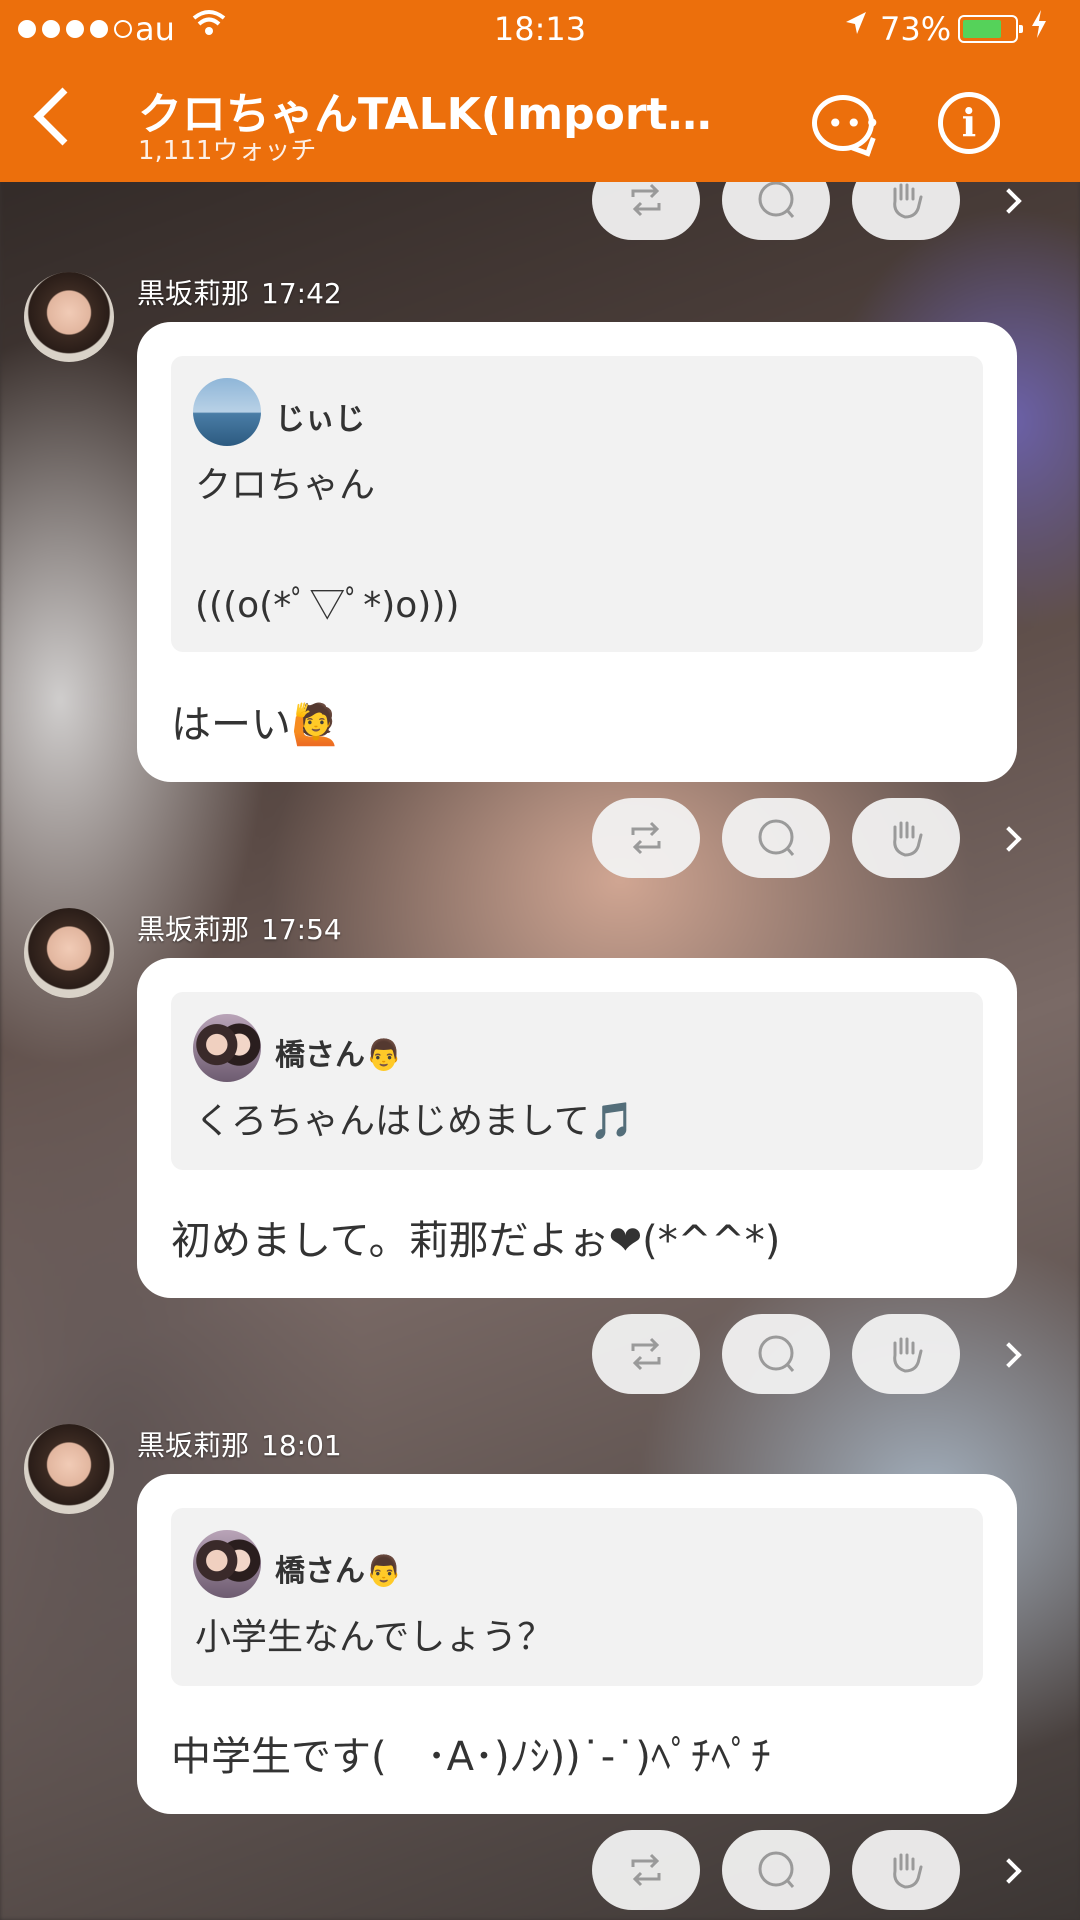  I want to click on quoted-message: 橋さん👨 小学生なんでしょう？, so click(577, 1597).